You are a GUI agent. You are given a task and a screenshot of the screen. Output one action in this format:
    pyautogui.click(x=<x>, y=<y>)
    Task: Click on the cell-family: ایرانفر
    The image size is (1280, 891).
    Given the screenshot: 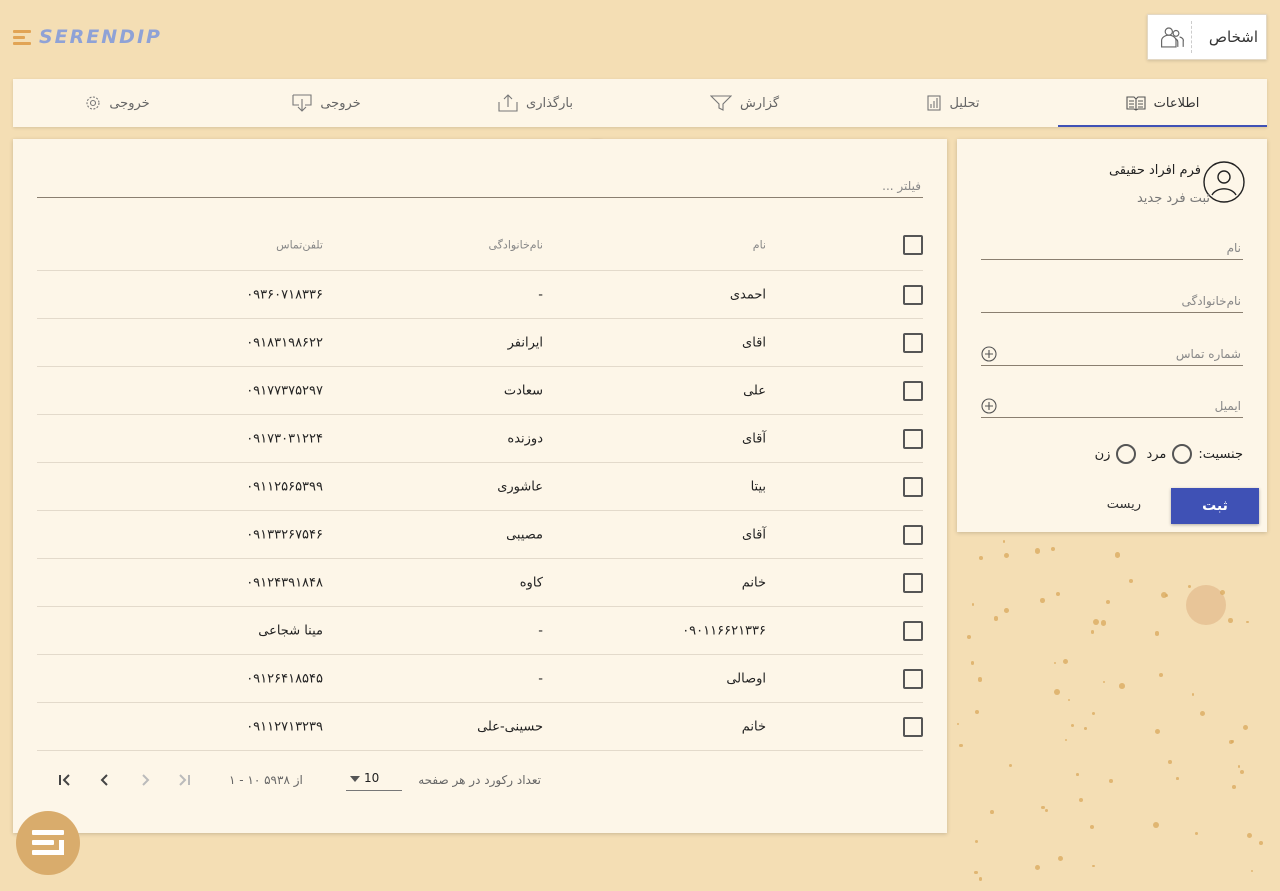 What is the action you would take?
    pyautogui.click(x=525, y=342)
    